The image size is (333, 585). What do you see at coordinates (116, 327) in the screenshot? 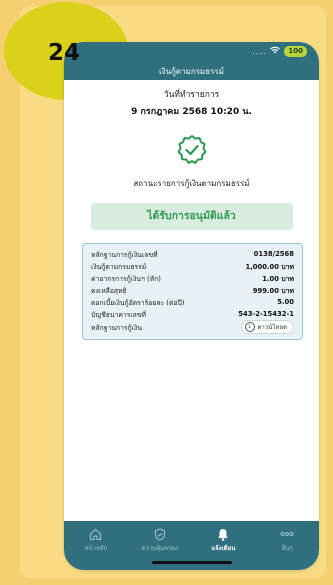
I see `proof-label: หลักฐานการกู้เงิน` at bounding box center [116, 327].